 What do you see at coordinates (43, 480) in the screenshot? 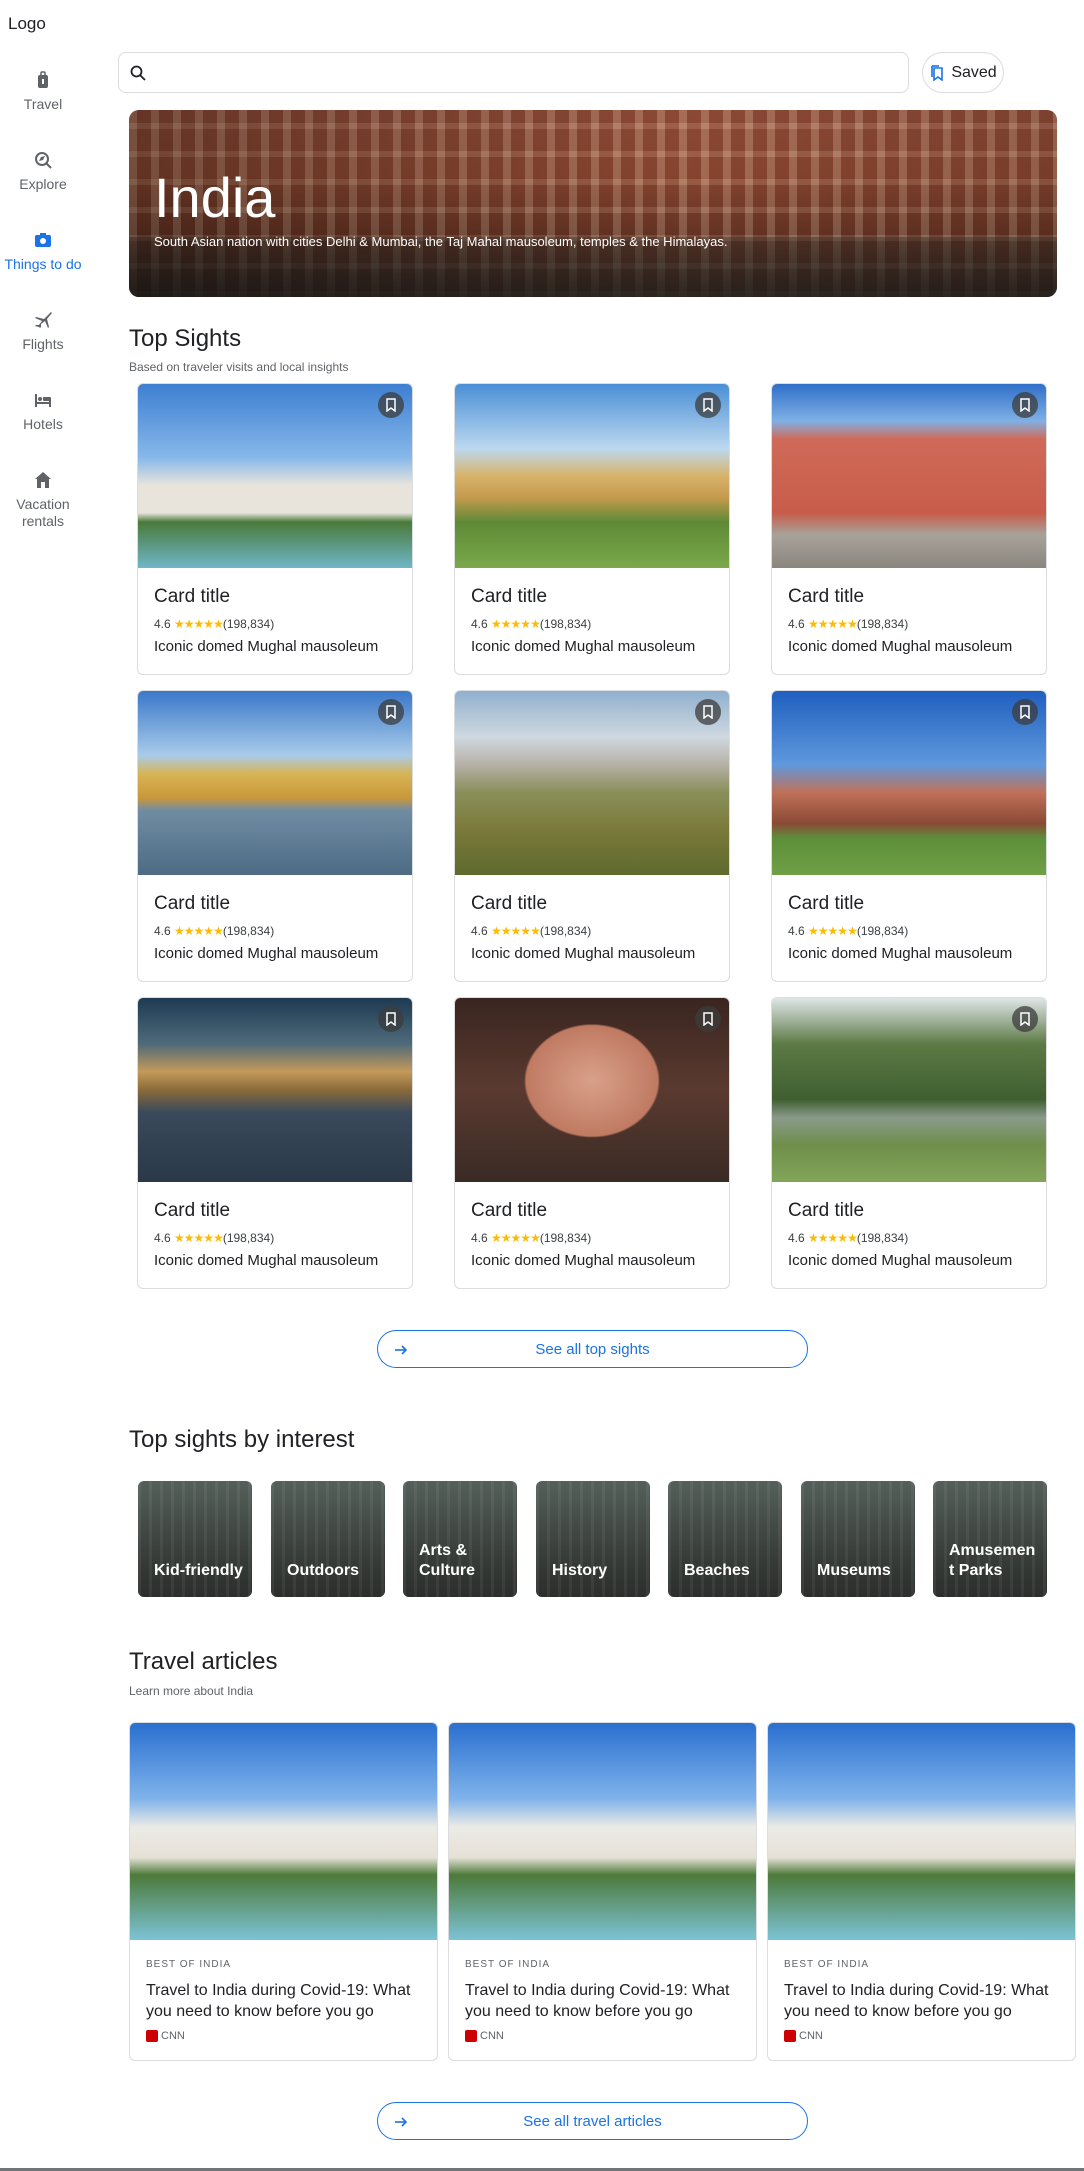
I see `house-icon` at bounding box center [43, 480].